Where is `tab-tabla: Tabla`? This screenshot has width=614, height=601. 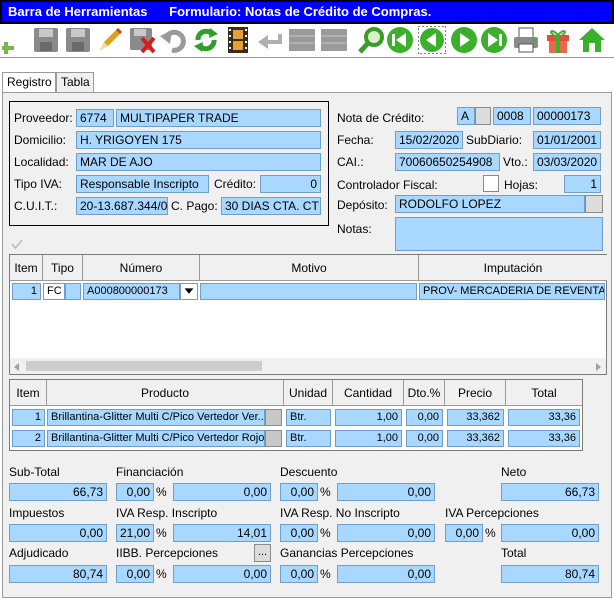 tab-tabla: Tabla is located at coordinates (75, 82).